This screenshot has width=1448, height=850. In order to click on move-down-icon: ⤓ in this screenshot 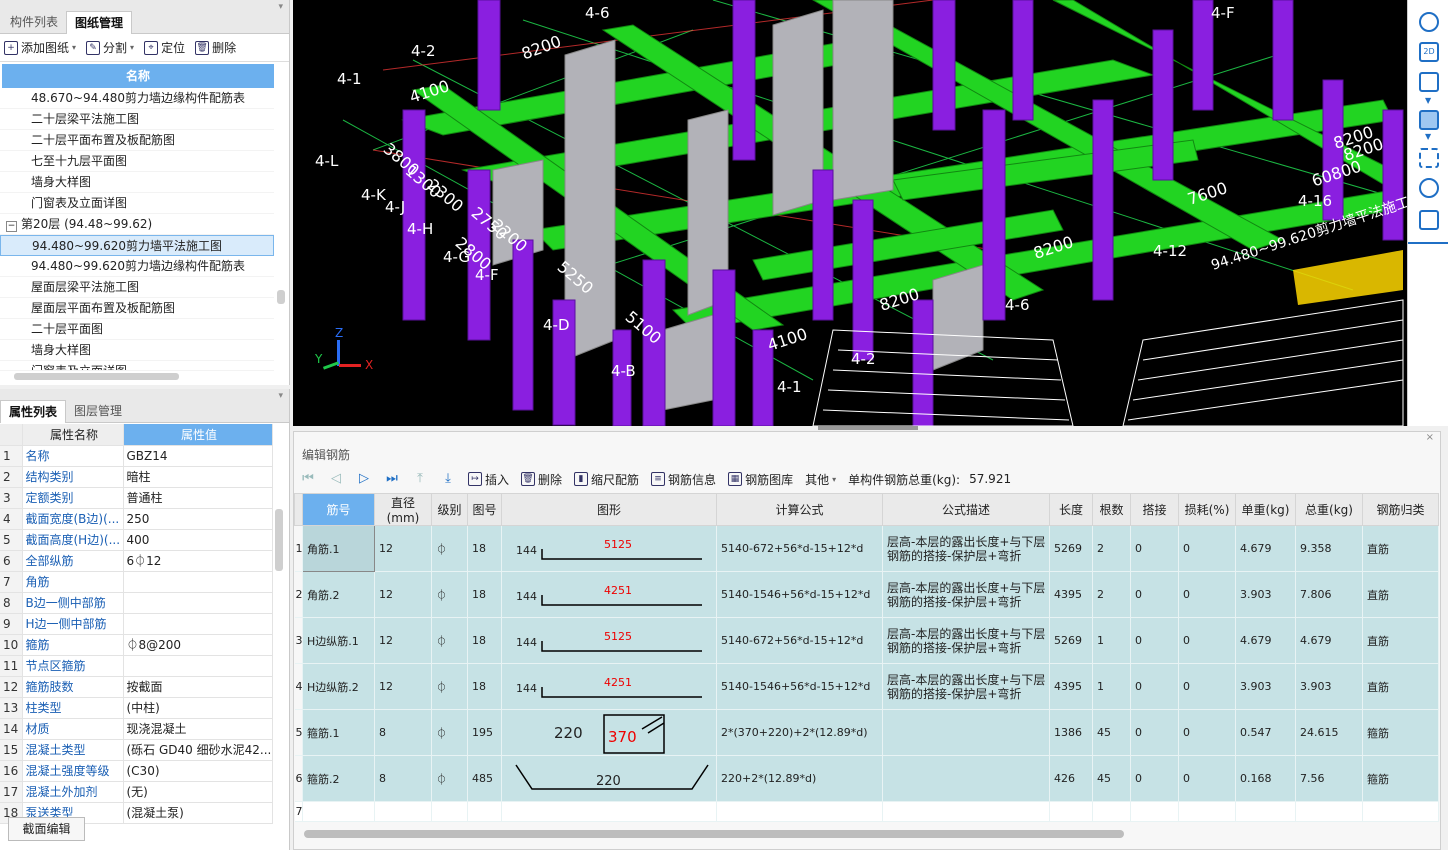, I will do `click(448, 479)`.